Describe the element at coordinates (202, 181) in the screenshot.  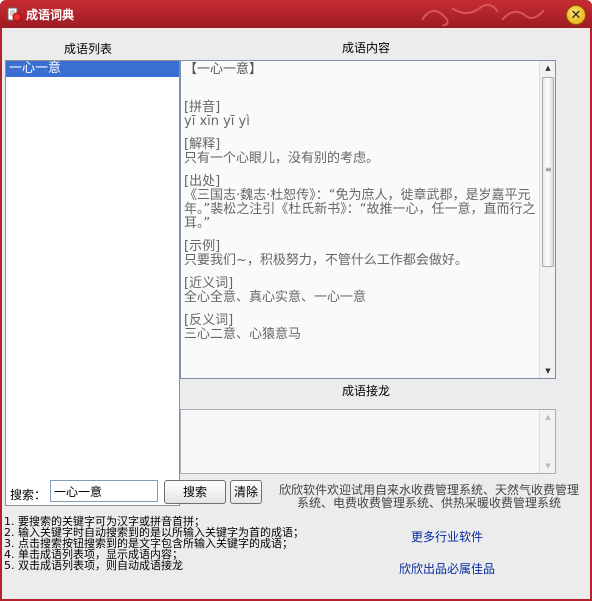
I see `source-label: [出处]` at that location.